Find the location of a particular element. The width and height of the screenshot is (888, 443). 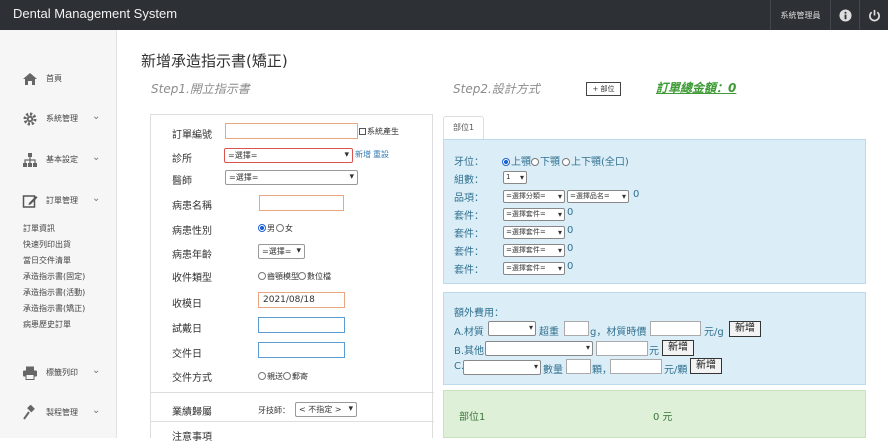

clinic-label: 診所 is located at coordinates (182, 159).